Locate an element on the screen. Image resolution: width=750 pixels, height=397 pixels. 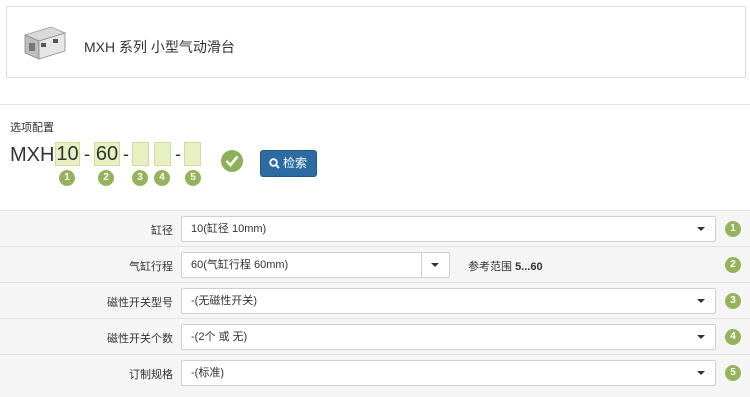
row-badge-4: 4 is located at coordinates (733, 337).